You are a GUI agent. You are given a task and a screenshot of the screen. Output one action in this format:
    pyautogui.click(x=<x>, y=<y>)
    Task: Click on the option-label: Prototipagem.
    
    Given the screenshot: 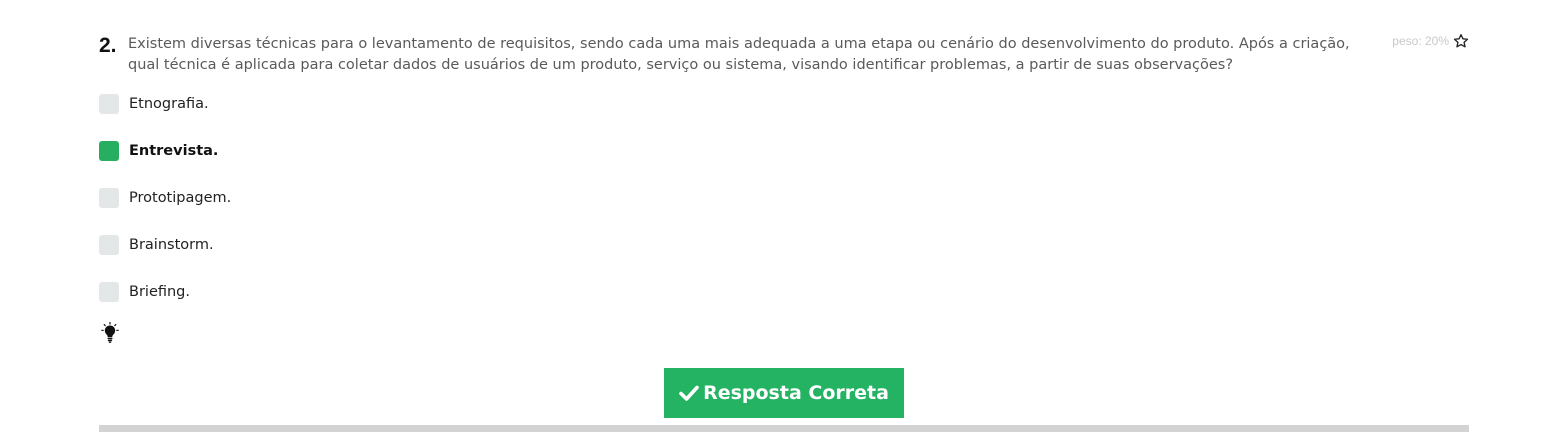 What is the action you would take?
    pyautogui.click(x=180, y=198)
    